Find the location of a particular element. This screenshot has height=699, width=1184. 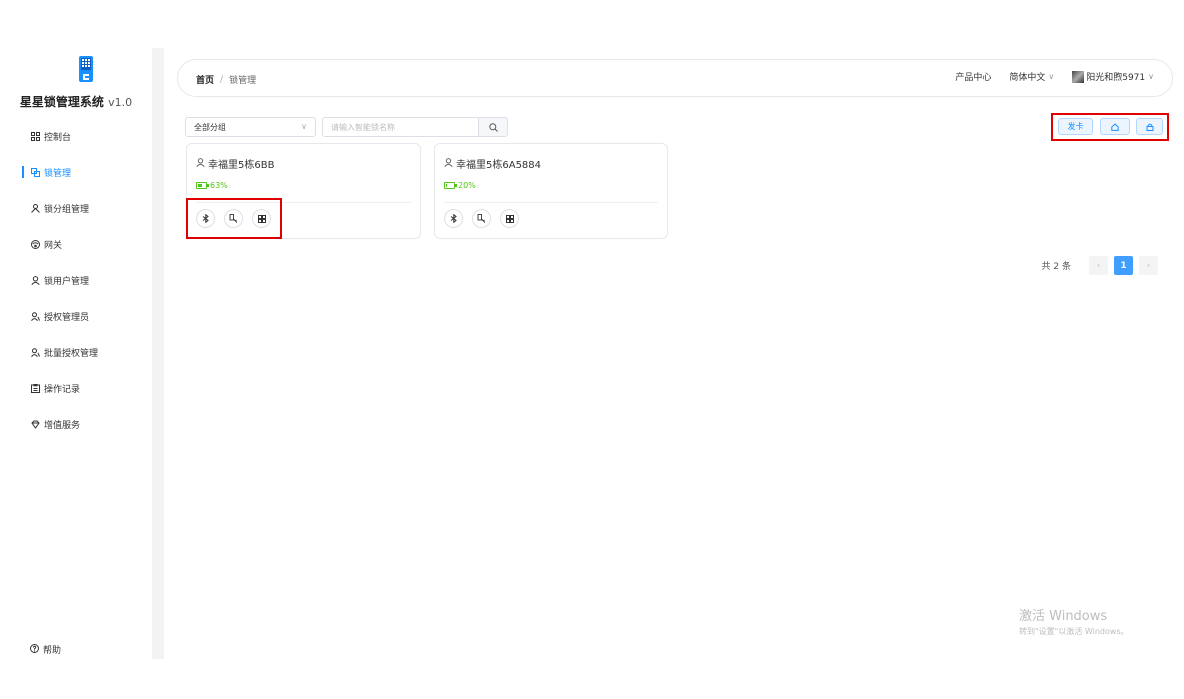

lock-name: 幸福里5栋6A5884 is located at coordinates (492, 163).